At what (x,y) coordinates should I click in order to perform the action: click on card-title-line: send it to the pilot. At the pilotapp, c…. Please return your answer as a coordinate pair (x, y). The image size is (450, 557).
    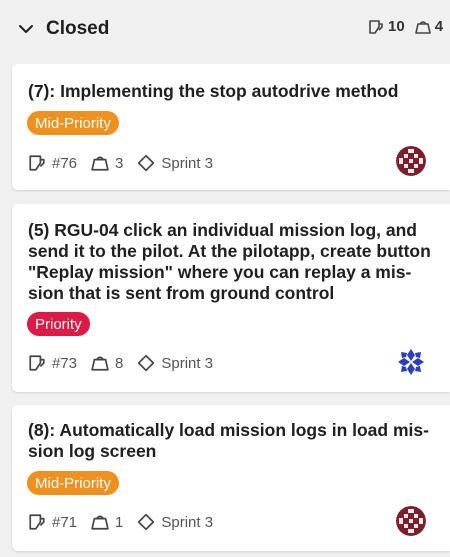
    Looking at the image, I should click on (229, 251).